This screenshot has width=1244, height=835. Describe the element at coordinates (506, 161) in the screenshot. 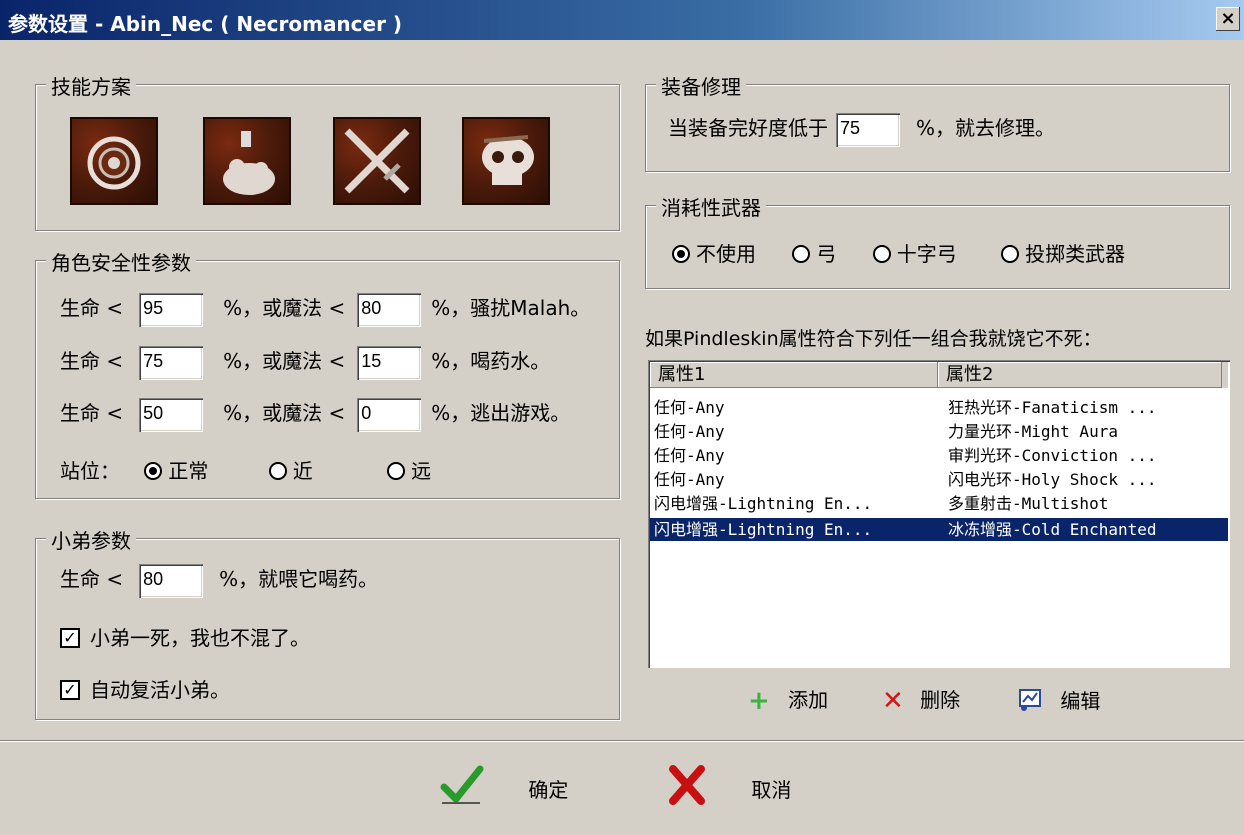

I see `skill-skull-icon` at that location.